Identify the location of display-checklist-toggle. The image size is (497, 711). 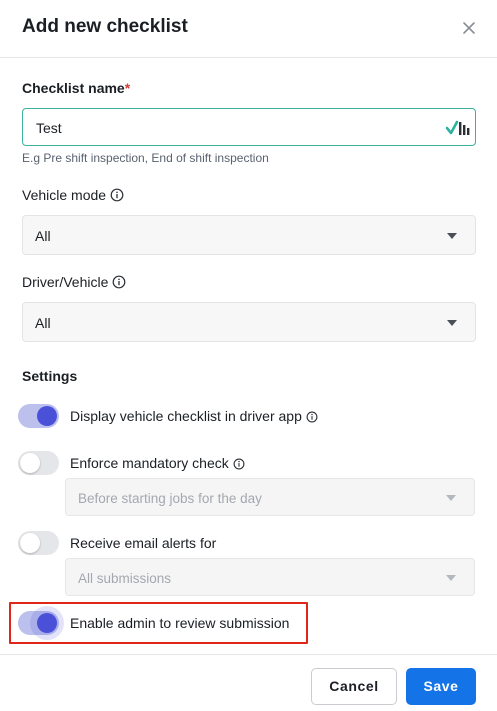
(38, 416).